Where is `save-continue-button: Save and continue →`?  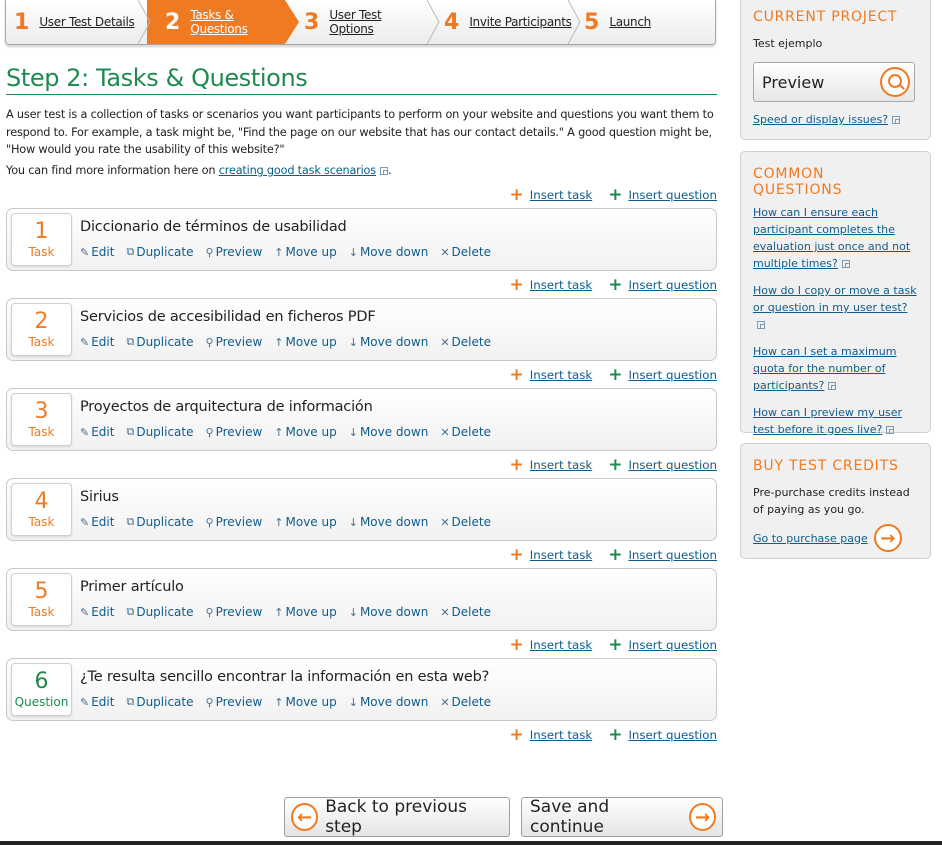
save-continue-button: Save and continue → is located at coordinates (622, 817).